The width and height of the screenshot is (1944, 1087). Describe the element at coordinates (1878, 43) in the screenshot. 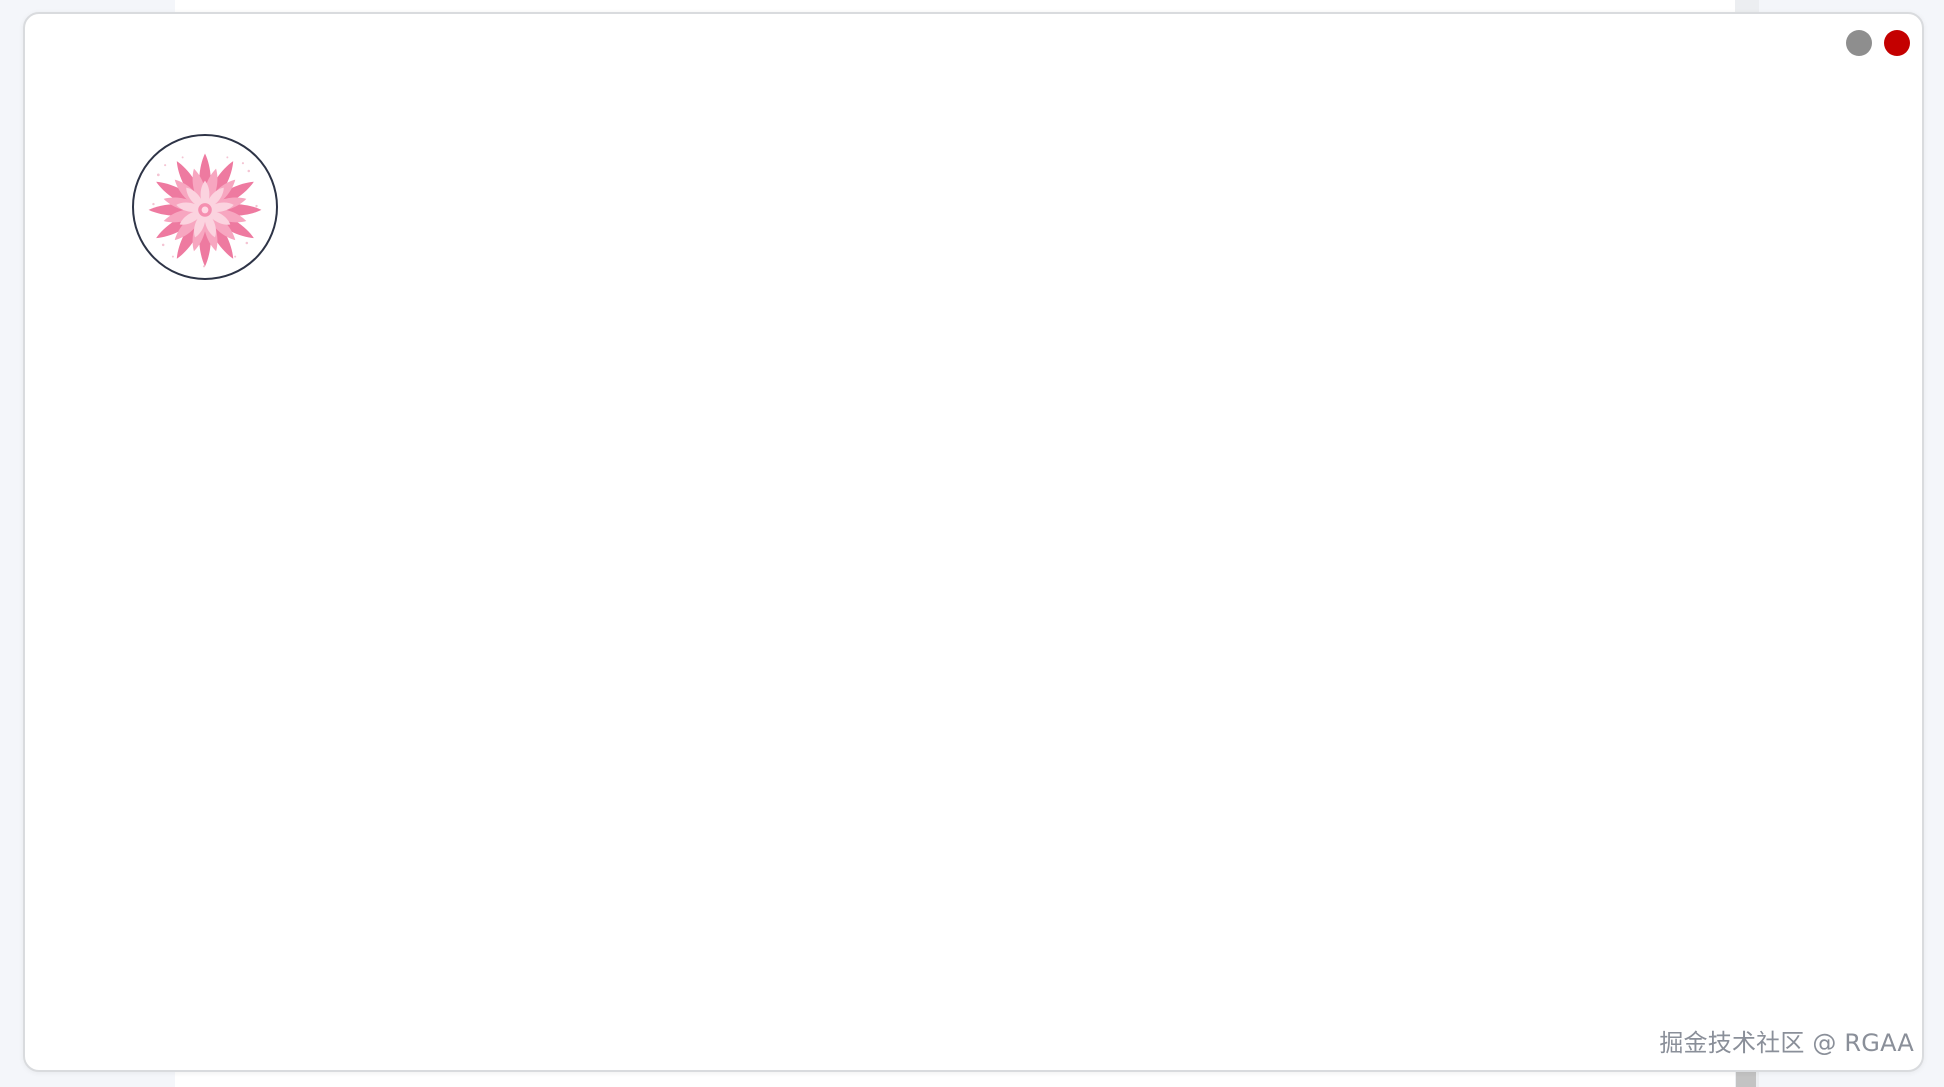

I see `window-controls` at that location.